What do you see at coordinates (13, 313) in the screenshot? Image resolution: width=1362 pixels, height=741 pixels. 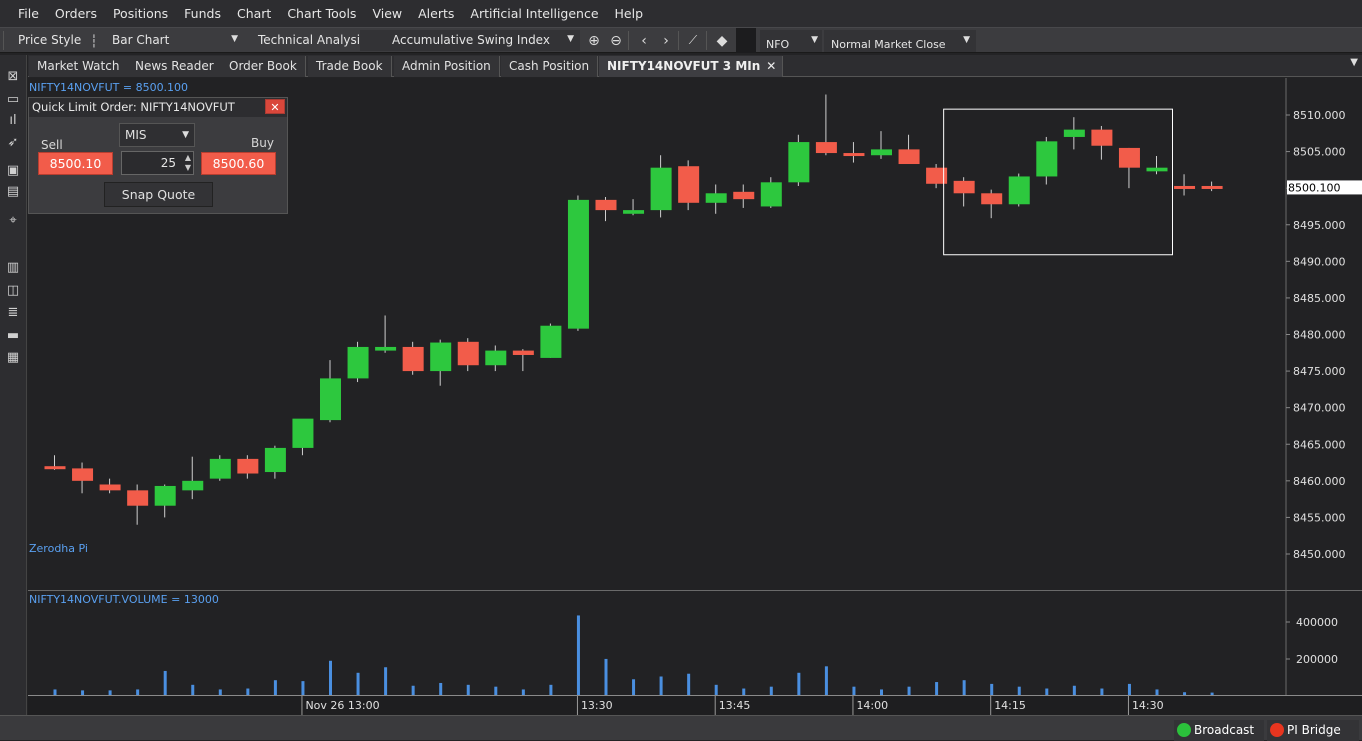 I see `stack-icon: ≣` at bounding box center [13, 313].